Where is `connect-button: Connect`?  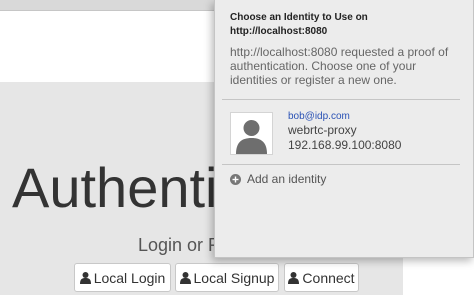
connect-button: Connect is located at coordinates (321, 277).